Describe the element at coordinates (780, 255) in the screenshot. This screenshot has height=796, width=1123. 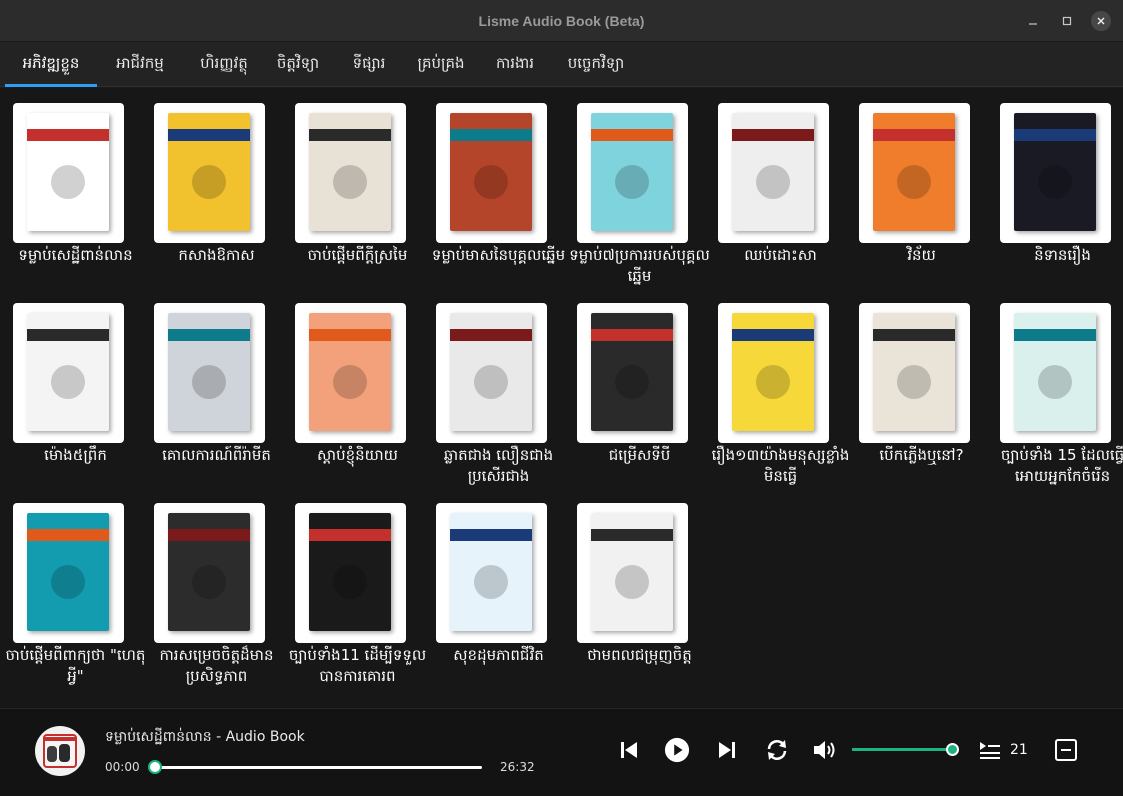
I see `book-title: ឈប់ដោះសា` at that location.